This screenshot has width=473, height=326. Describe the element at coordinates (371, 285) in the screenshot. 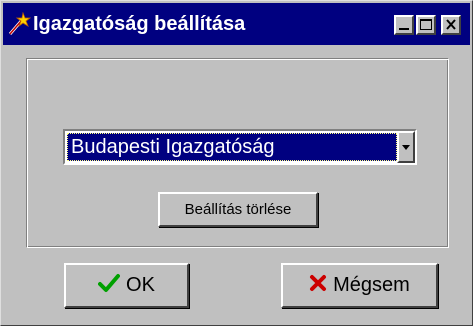

I see `cancel-label: Mégsem` at that location.